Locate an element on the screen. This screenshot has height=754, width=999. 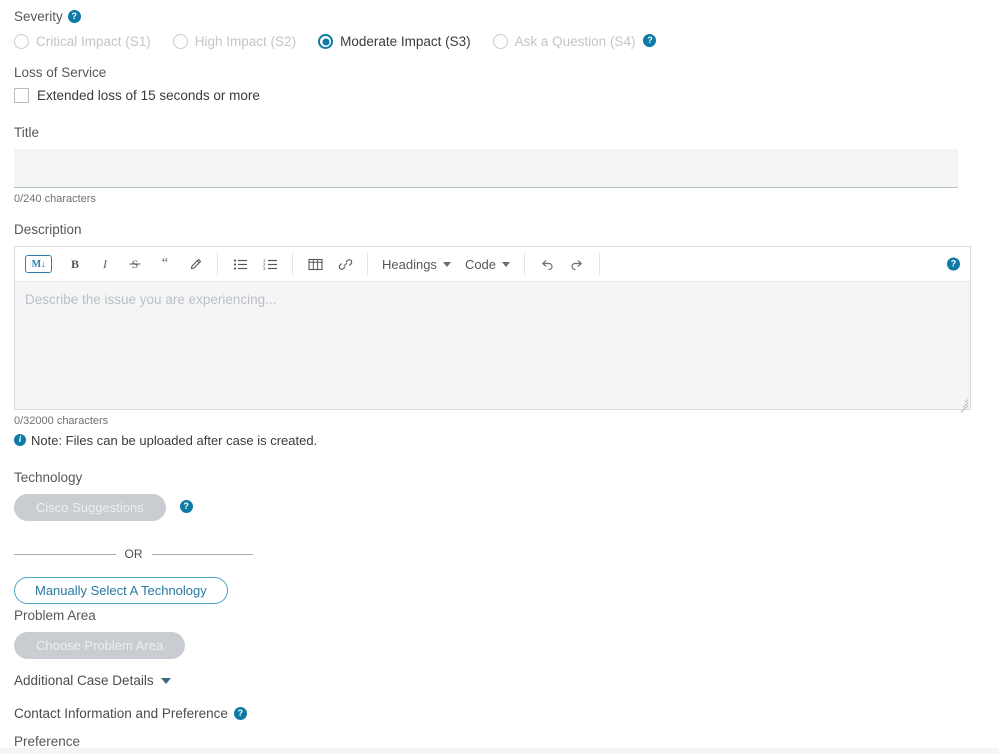
title-label: Title is located at coordinates (27, 132).